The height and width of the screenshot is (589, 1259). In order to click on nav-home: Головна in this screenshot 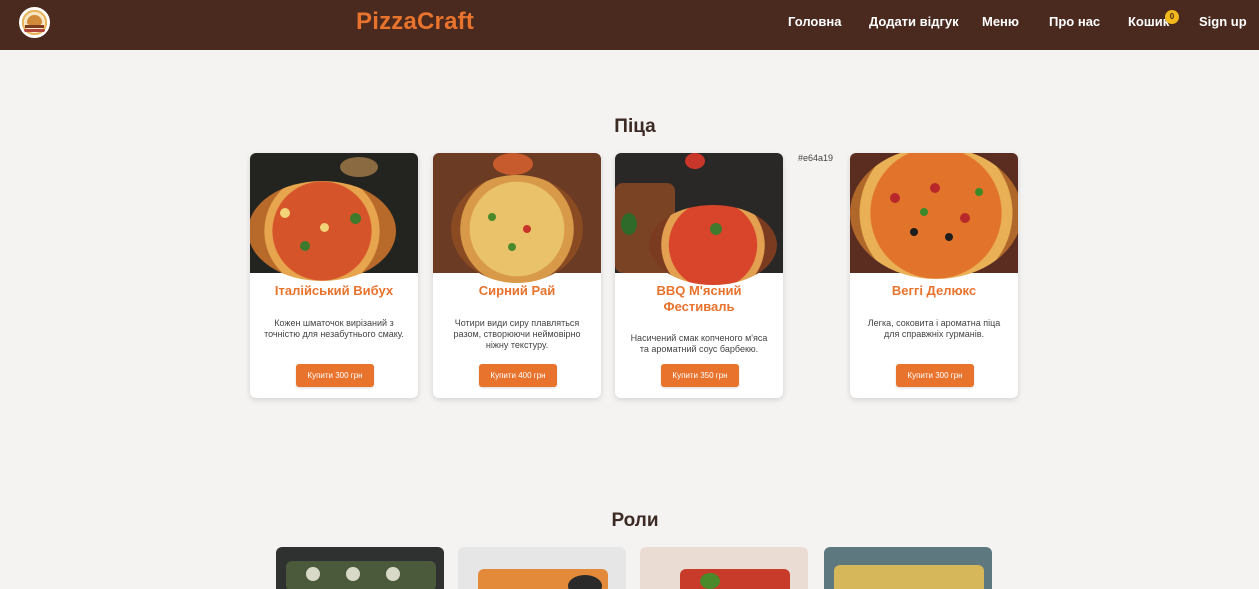, I will do `click(814, 21)`.